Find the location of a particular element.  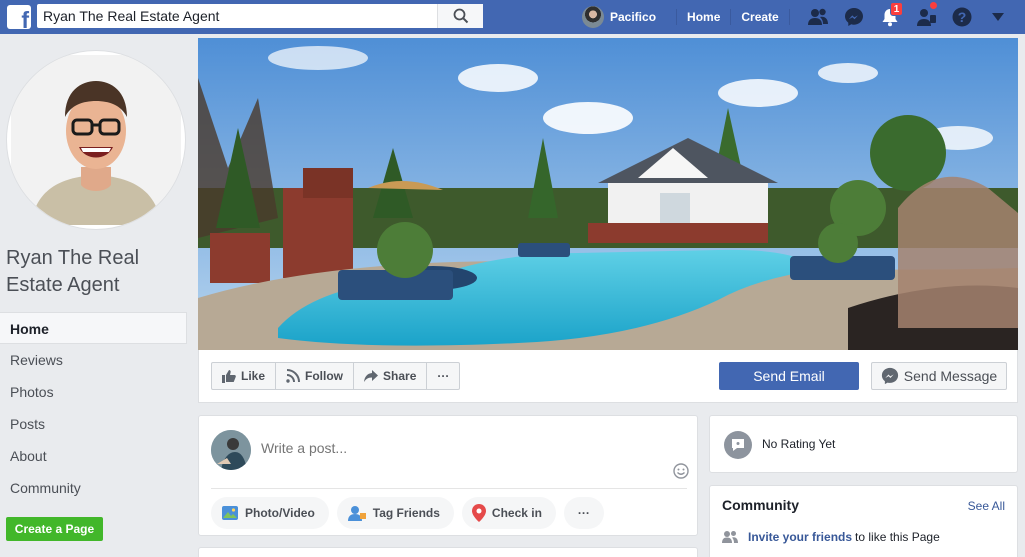

friend-requests-button is located at coordinates (926, 17).